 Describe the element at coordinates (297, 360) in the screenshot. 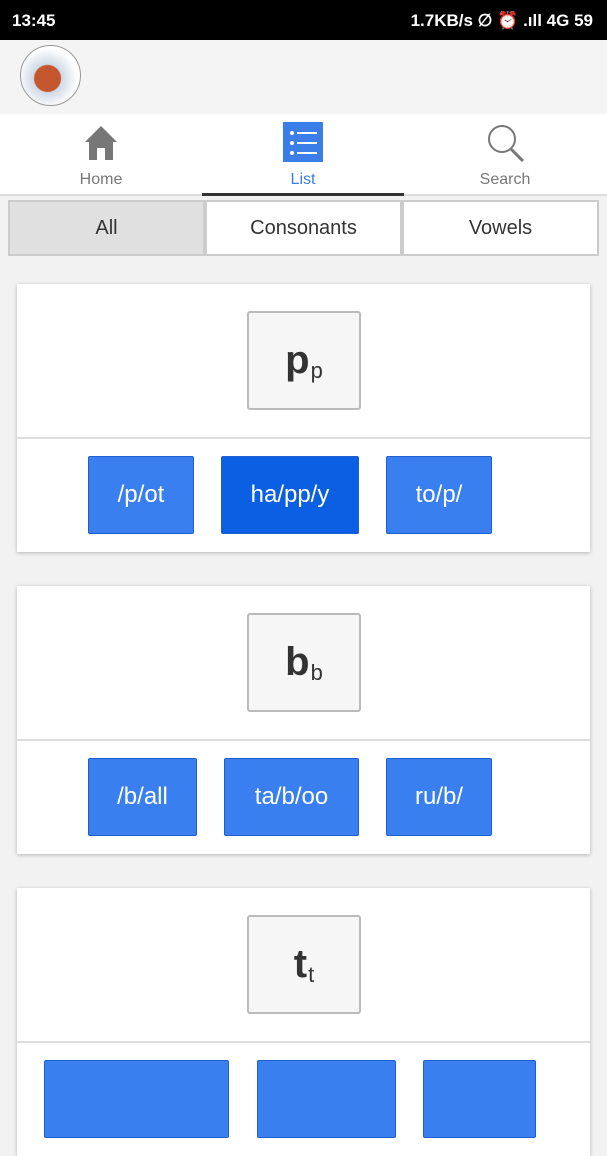

I see `letter: p` at that location.